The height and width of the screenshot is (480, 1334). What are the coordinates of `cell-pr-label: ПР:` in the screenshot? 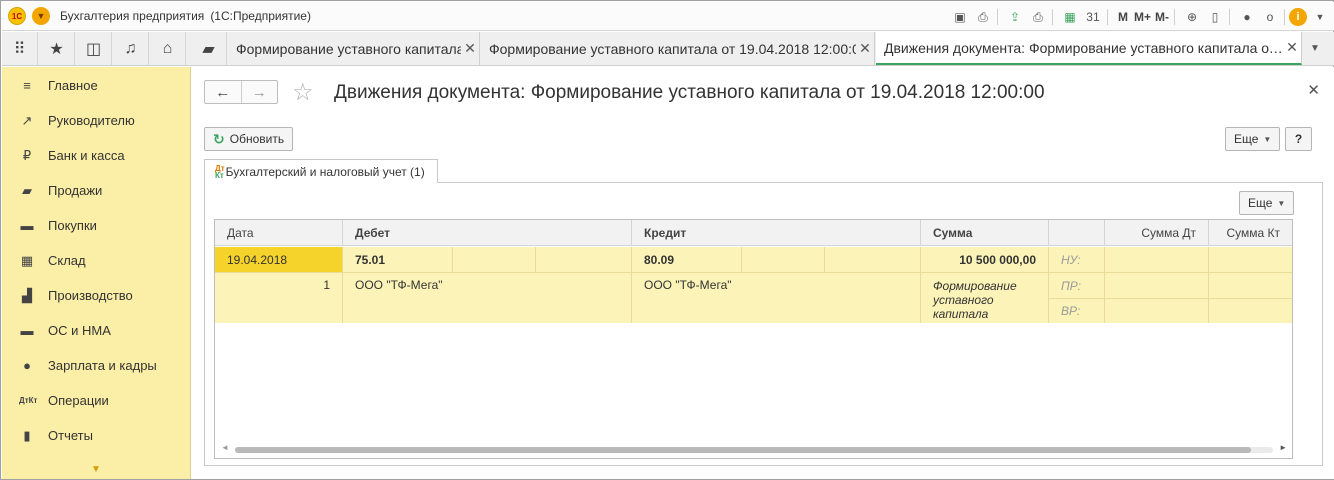 It's located at (1077, 285).